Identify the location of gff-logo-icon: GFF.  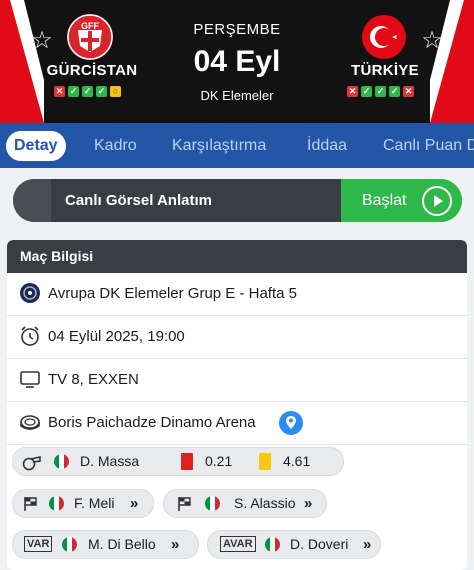
(90, 37).